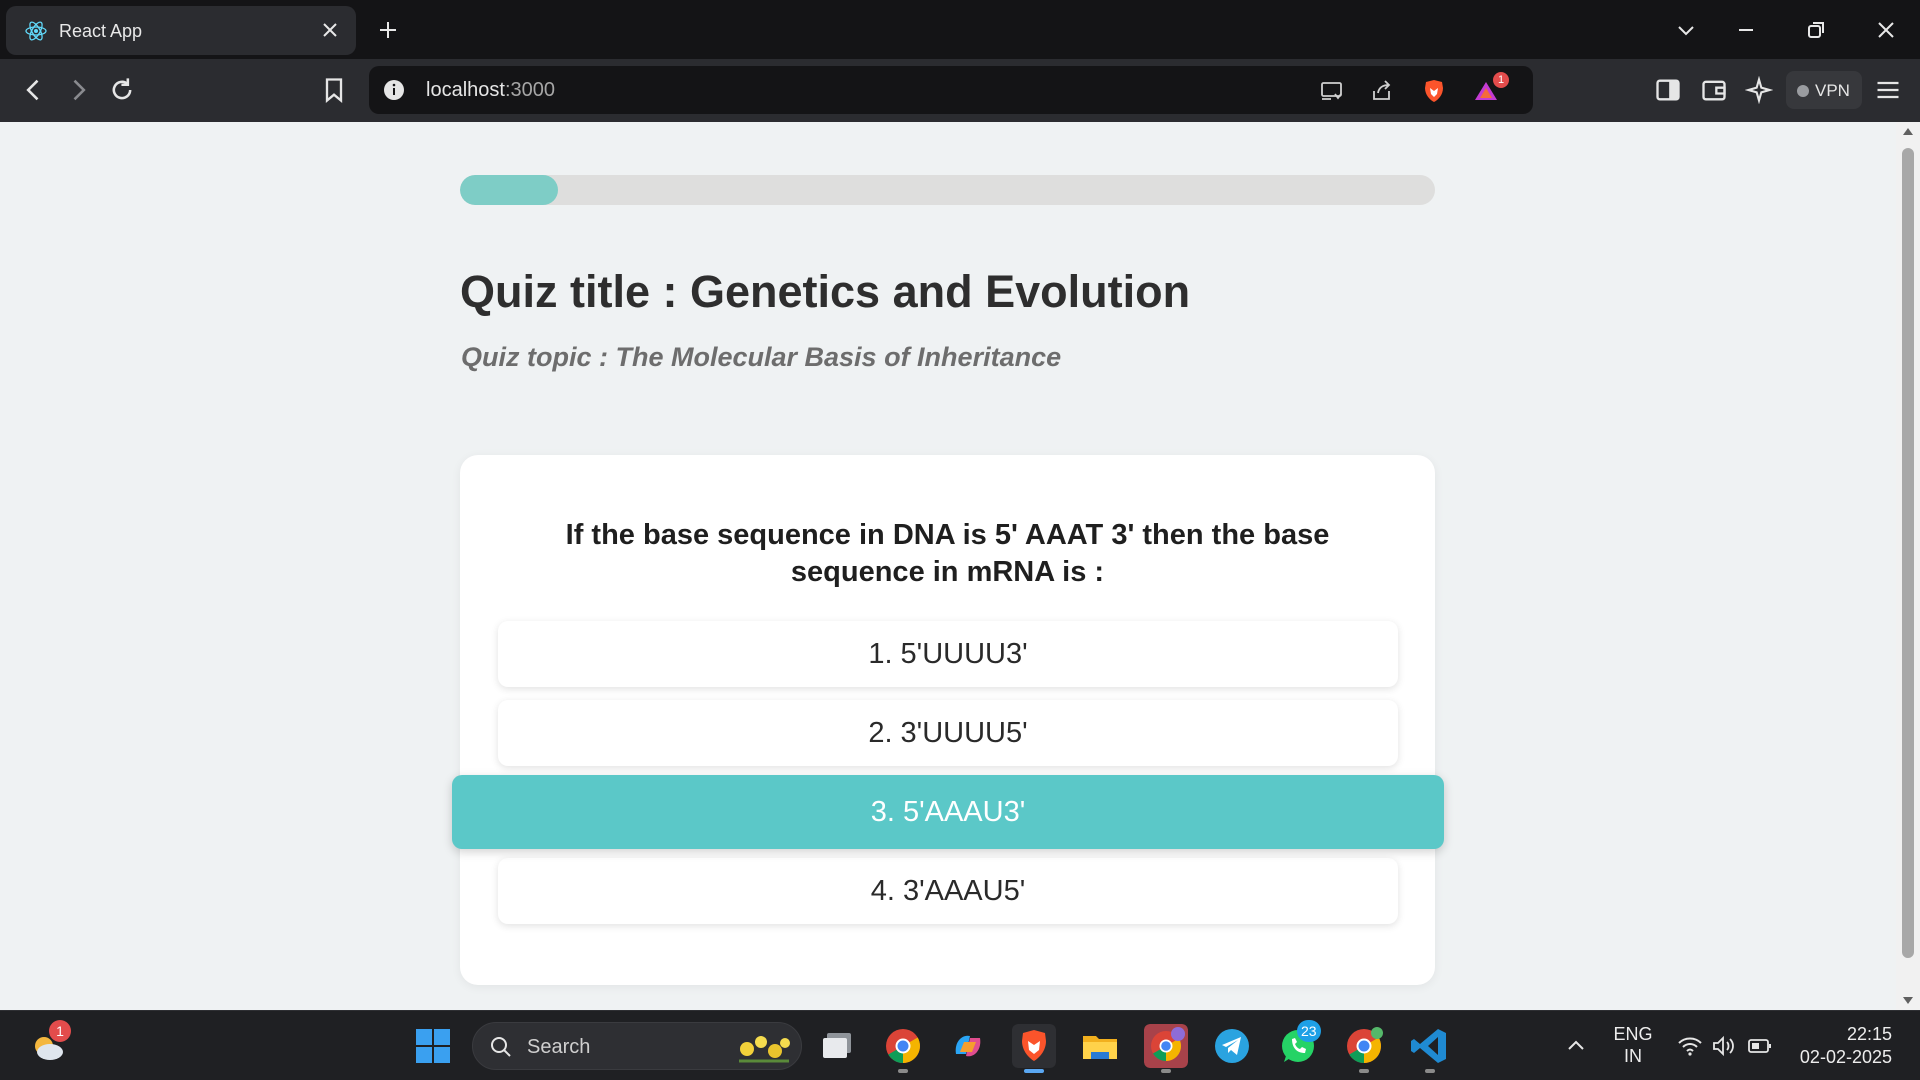  What do you see at coordinates (1100, 1046) in the screenshot?
I see `file-explorer-icon` at bounding box center [1100, 1046].